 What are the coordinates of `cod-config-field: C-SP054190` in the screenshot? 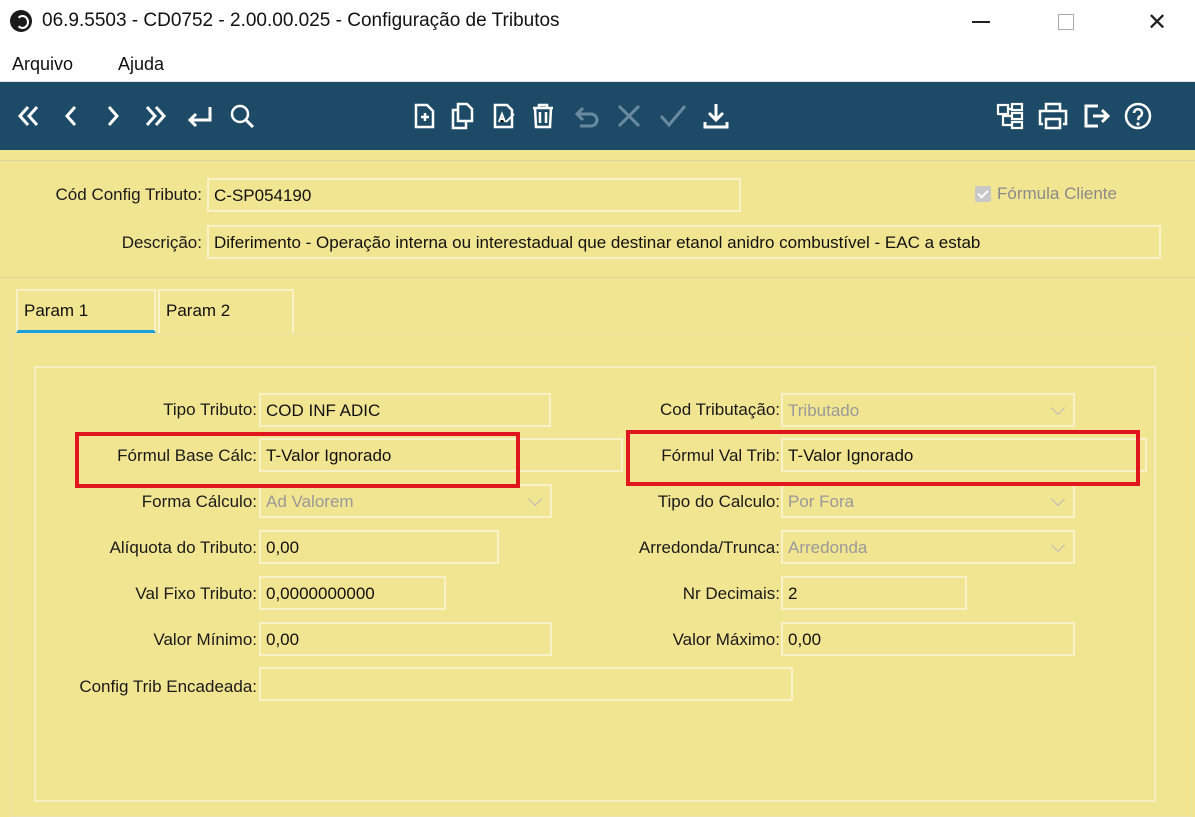 It's located at (474, 195).